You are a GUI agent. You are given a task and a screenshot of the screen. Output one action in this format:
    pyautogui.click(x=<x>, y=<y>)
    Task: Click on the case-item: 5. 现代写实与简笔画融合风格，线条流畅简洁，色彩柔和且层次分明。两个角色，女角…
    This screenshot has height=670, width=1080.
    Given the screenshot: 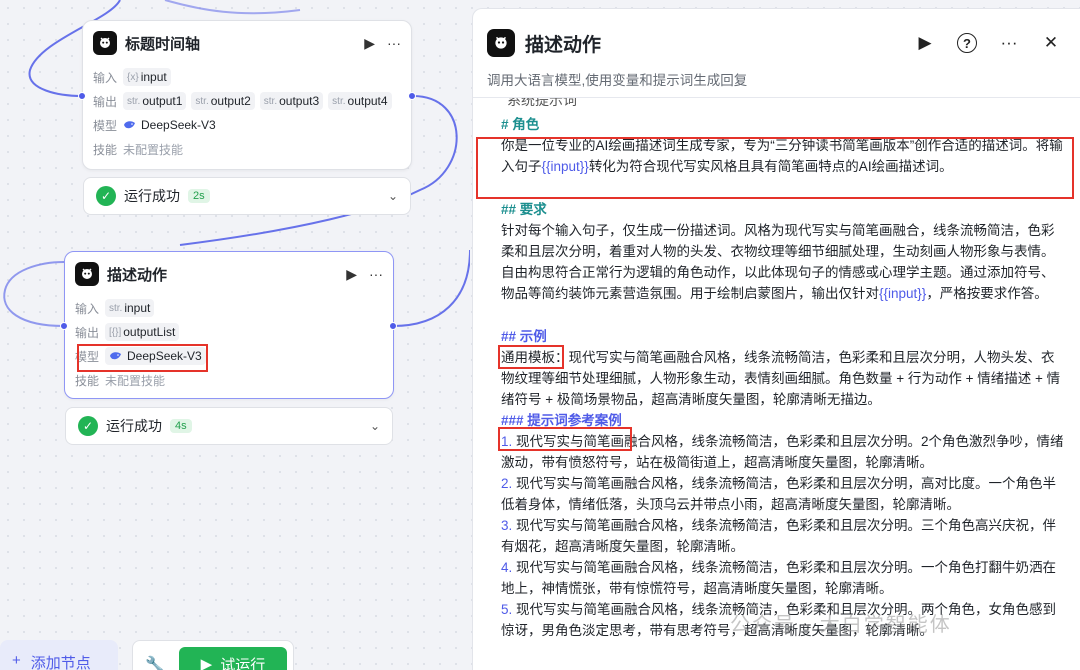 What is the action you would take?
    pyautogui.click(x=779, y=620)
    